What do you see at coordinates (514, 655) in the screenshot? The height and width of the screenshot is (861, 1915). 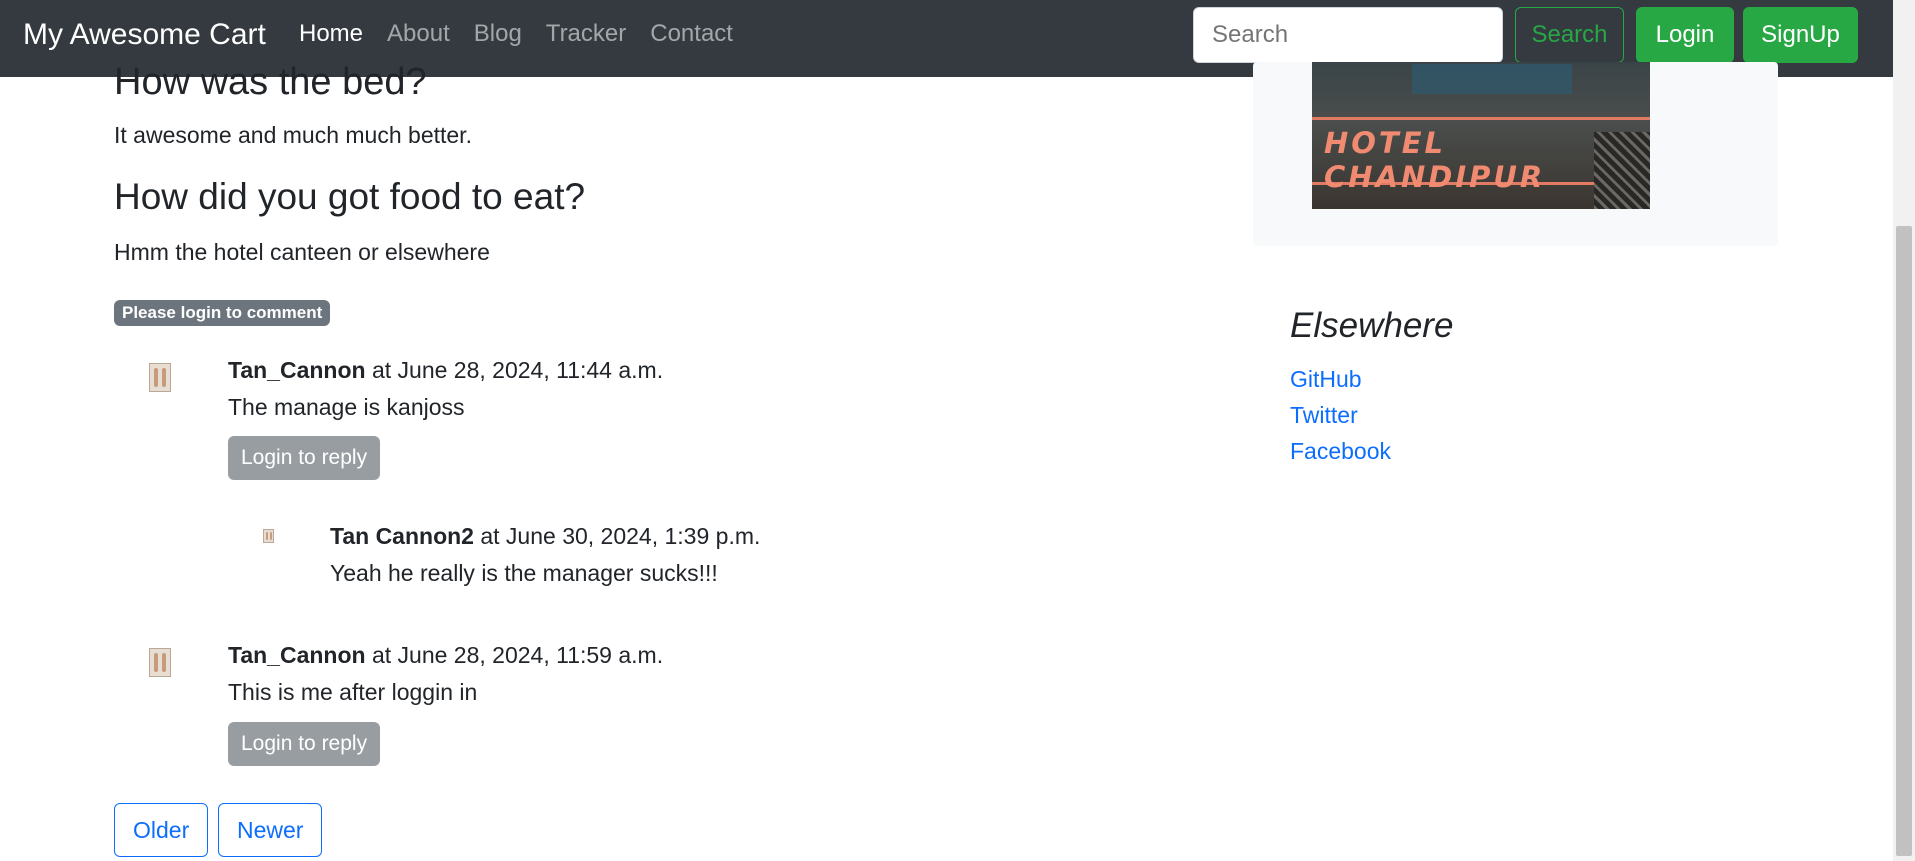 I see `comment-date: at June 28, 2024, 11:59 a.m.` at bounding box center [514, 655].